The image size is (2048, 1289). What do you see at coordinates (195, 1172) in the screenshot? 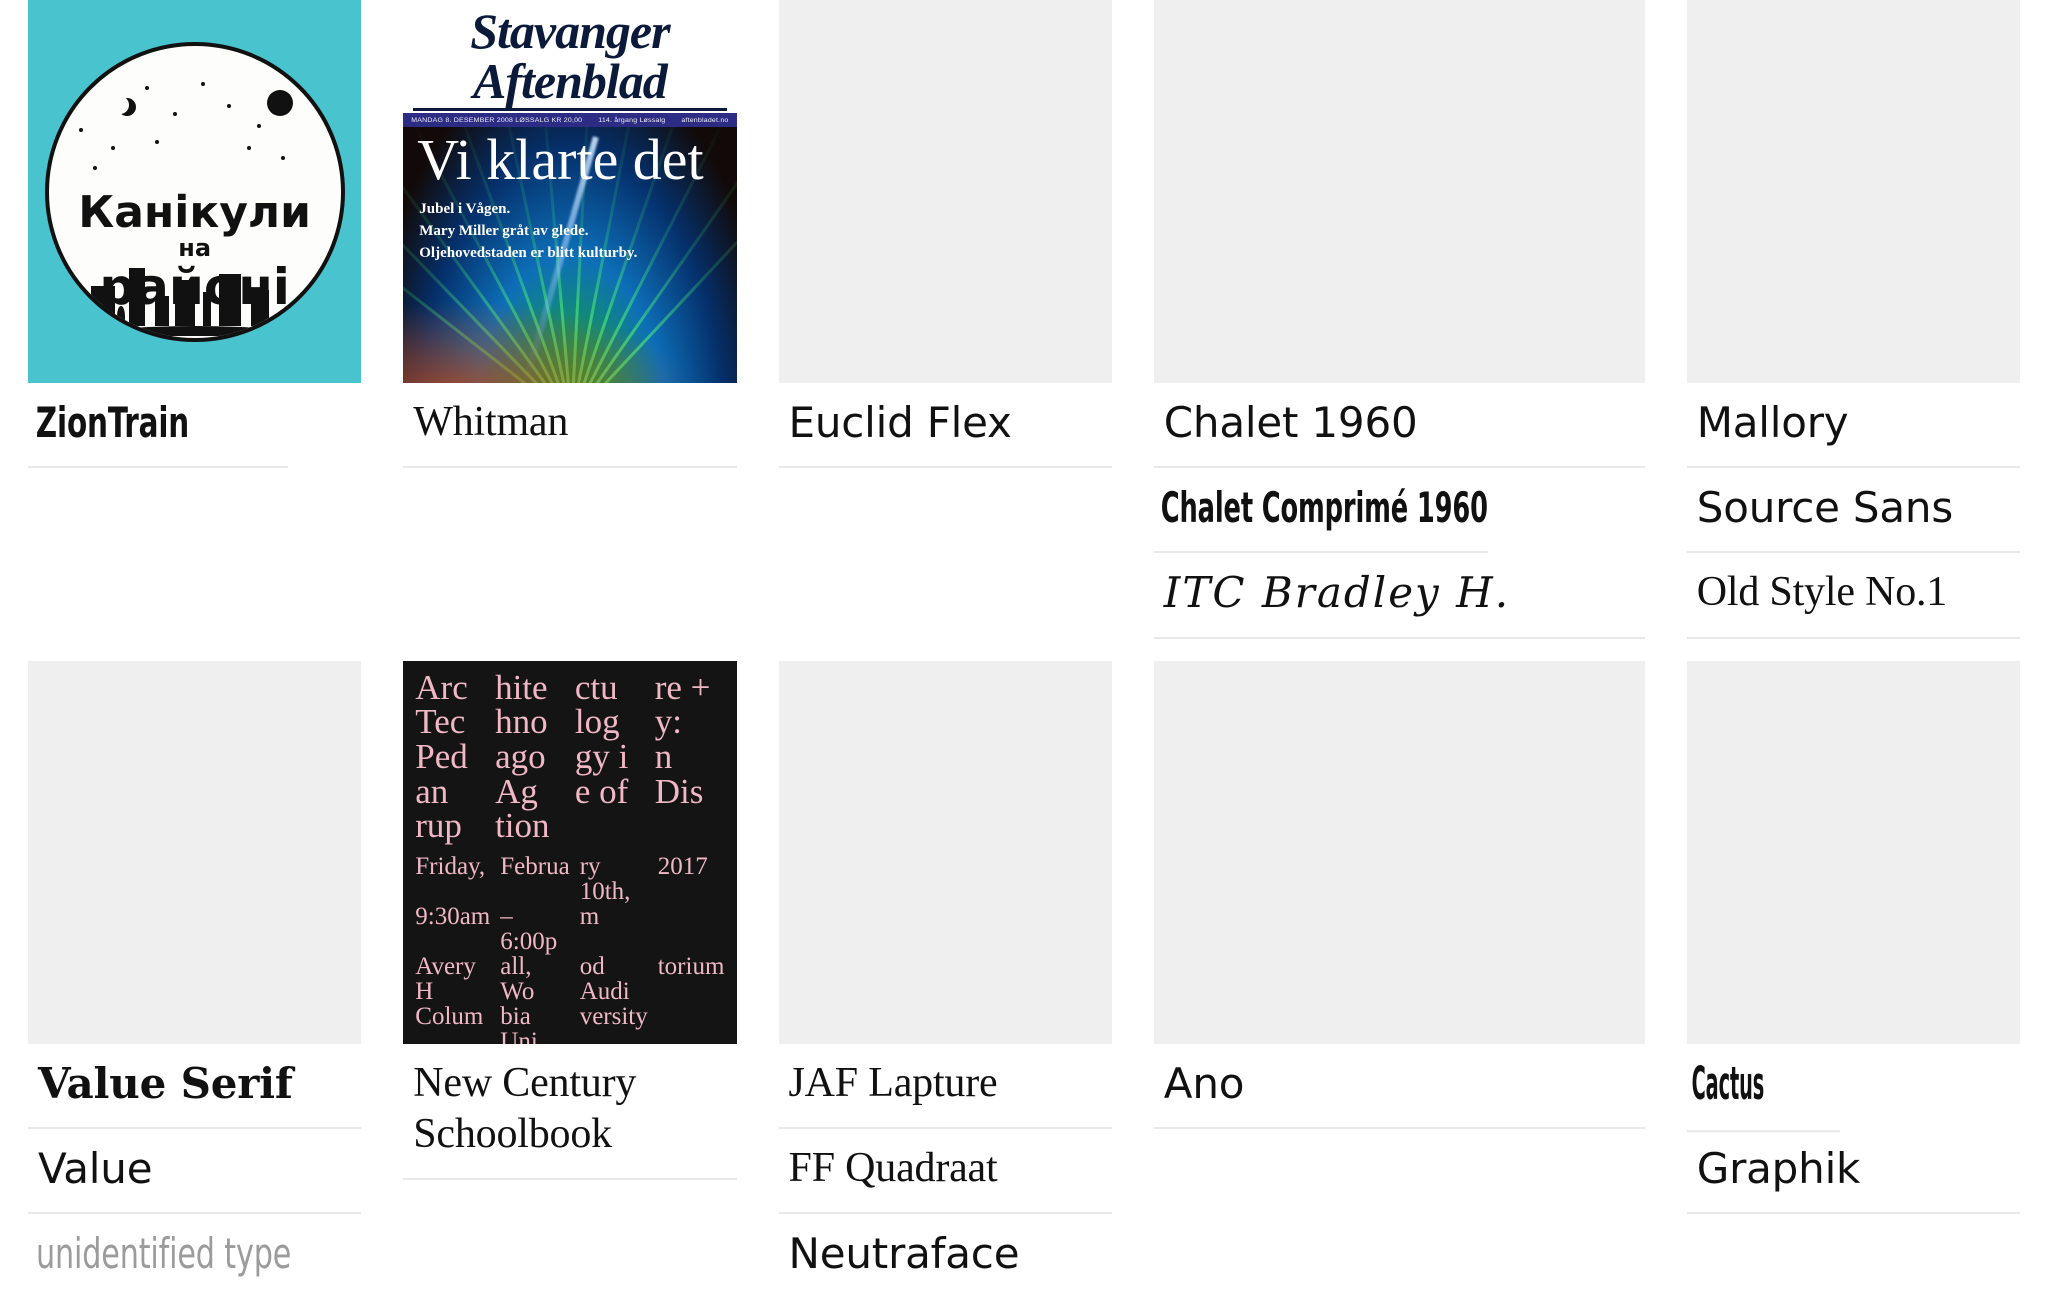
I see `font-link-value: Value` at bounding box center [195, 1172].